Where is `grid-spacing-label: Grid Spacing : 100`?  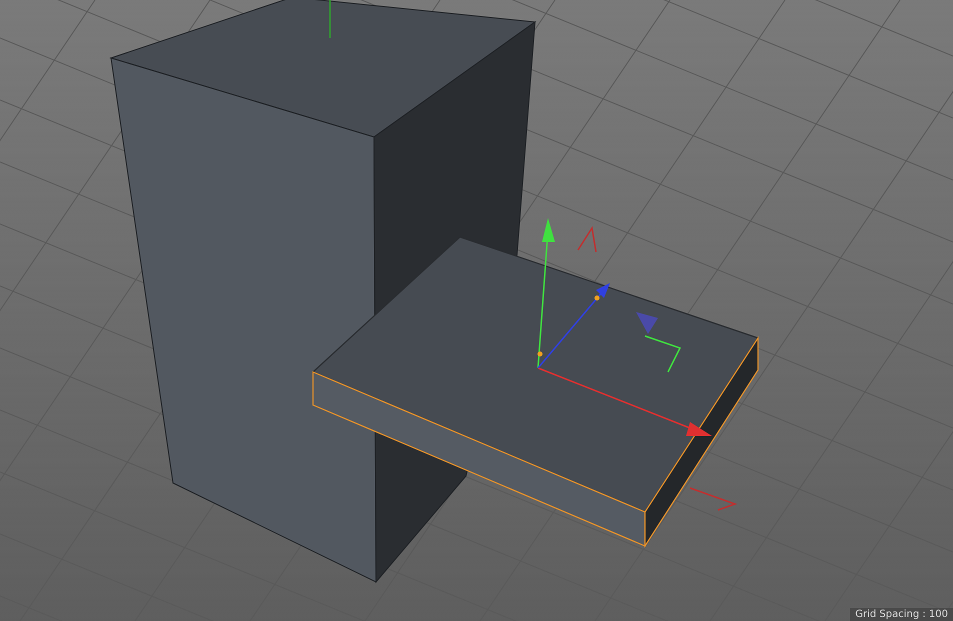
grid-spacing-label: Grid Spacing : 100 is located at coordinates (901, 614).